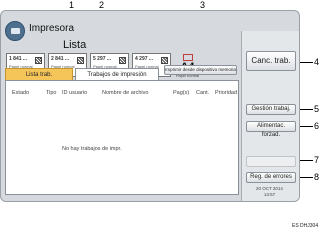 The width and height of the screenshot is (323, 240). What do you see at coordinates (187, 57) in the screenshot?
I see `paper-warning-icon` at bounding box center [187, 57].